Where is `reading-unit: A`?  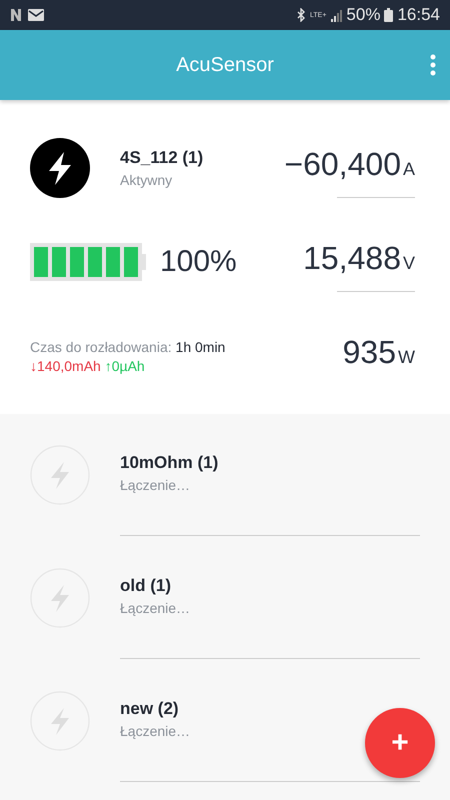 reading-unit: A is located at coordinates (408, 169).